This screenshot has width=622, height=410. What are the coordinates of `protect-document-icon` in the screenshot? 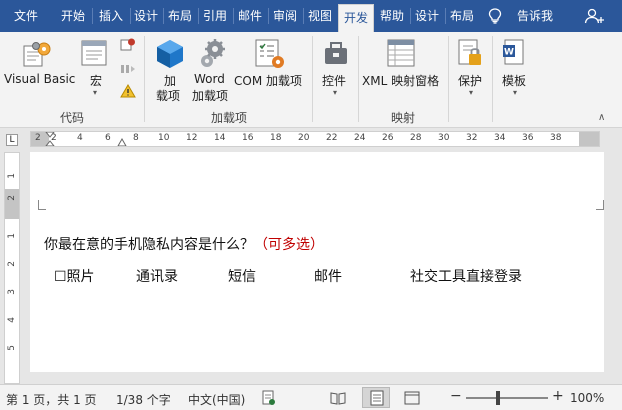 It's located at (469, 52).